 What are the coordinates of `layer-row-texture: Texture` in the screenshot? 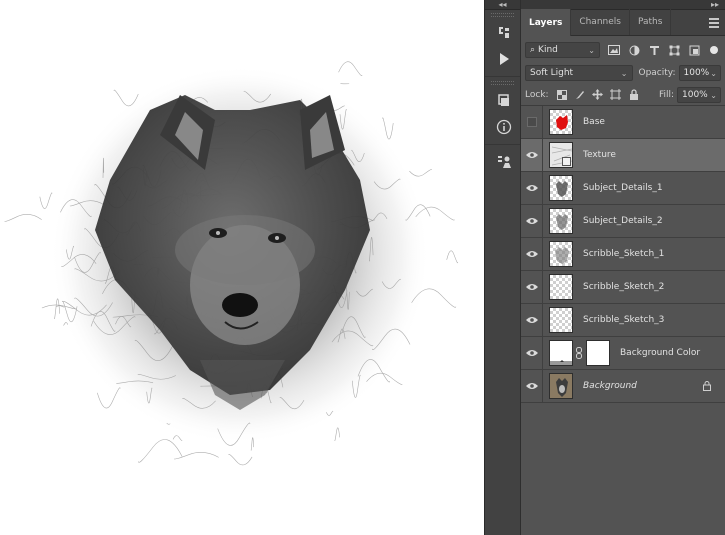 It's located at (623, 155).